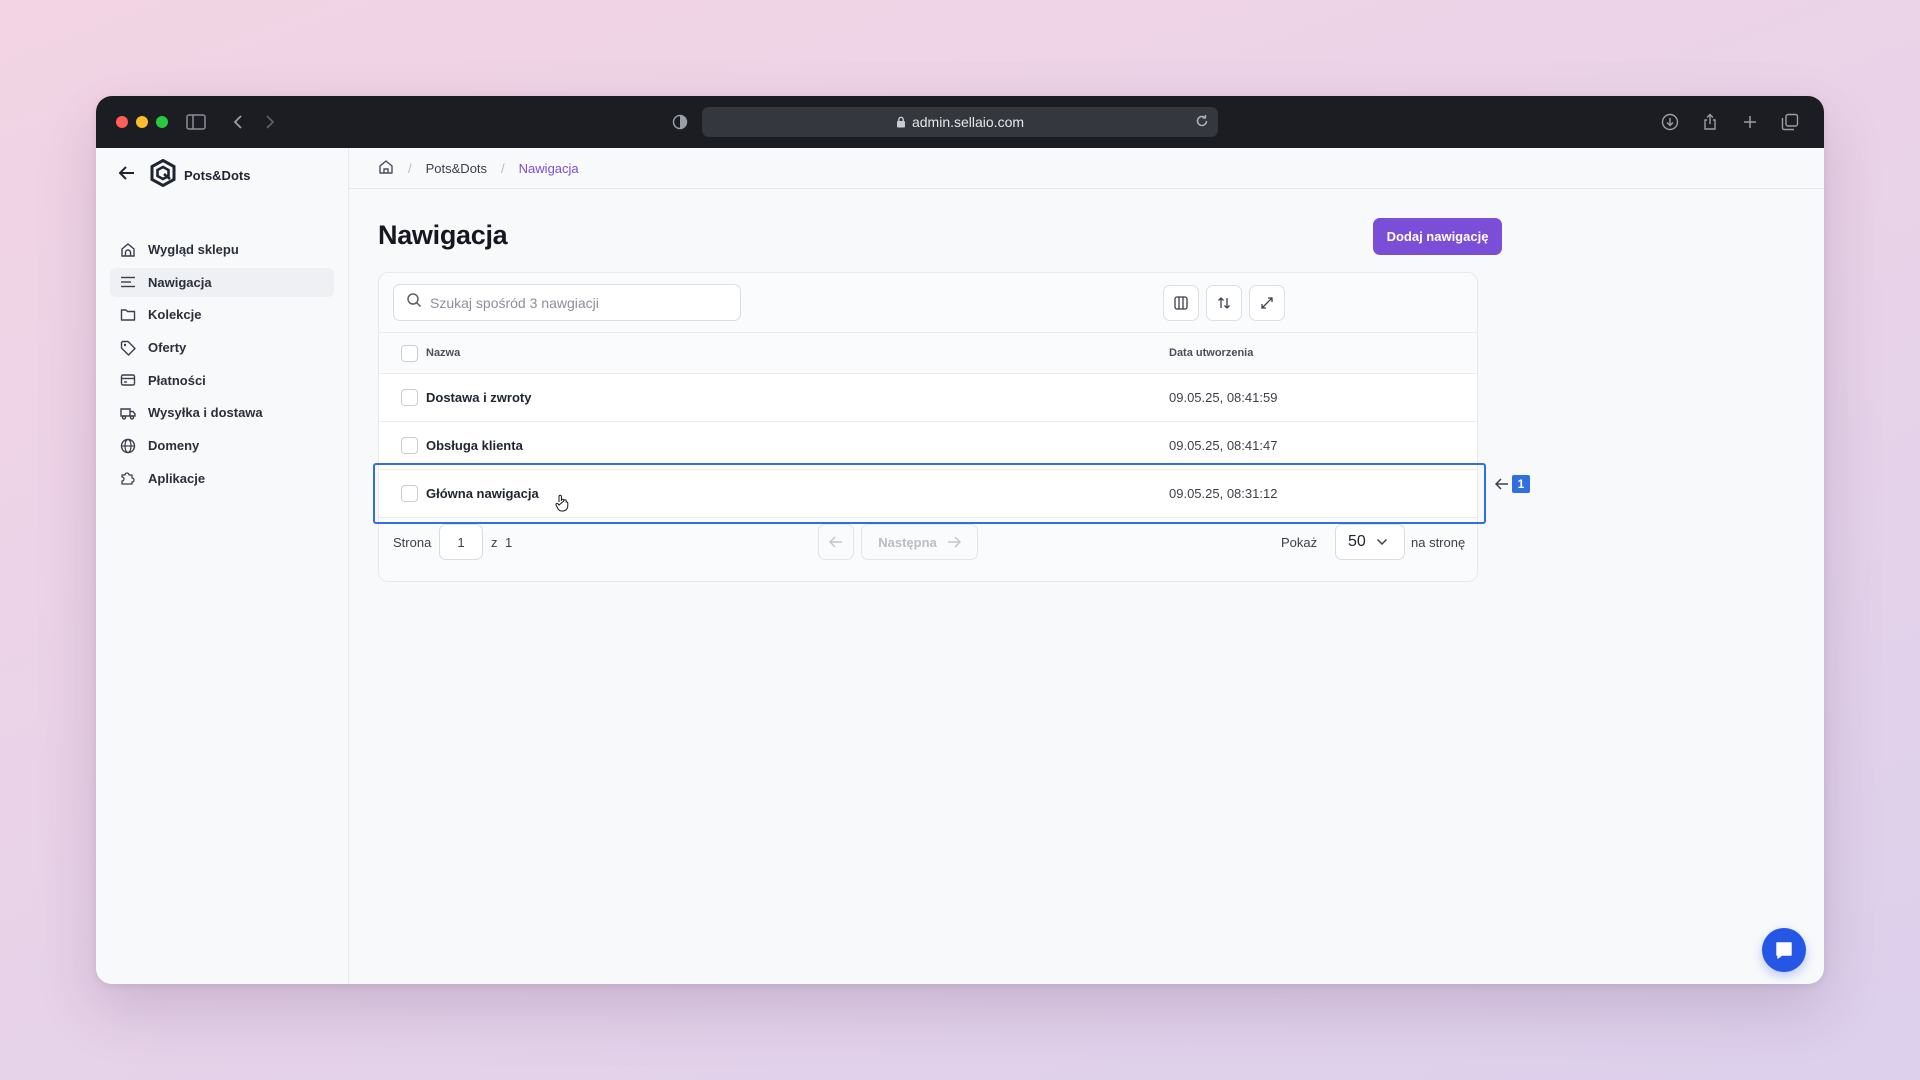  Describe the element at coordinates (548, 168) in the screenshot. I see `breadcrumb-current: Nawigacja` at that location.